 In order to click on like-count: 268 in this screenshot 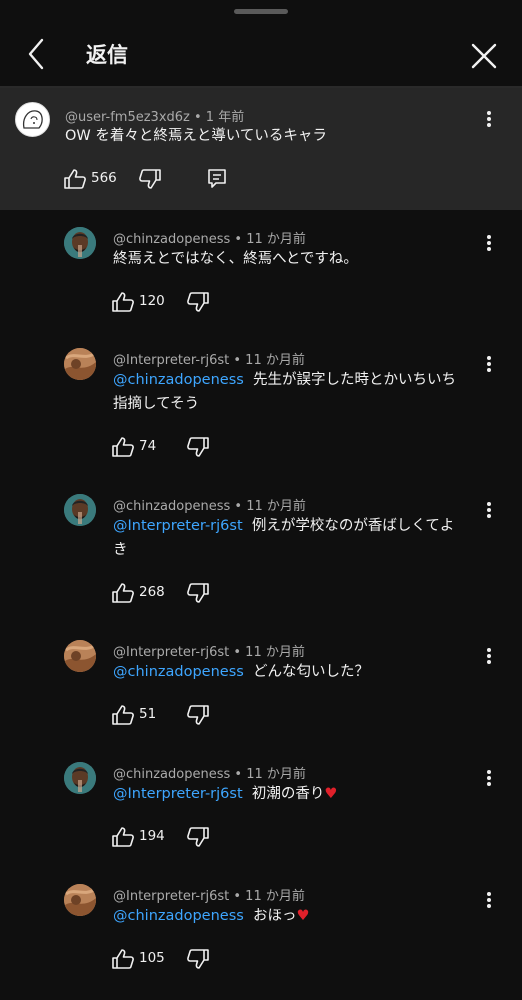, I will do `click(152, 592)`.